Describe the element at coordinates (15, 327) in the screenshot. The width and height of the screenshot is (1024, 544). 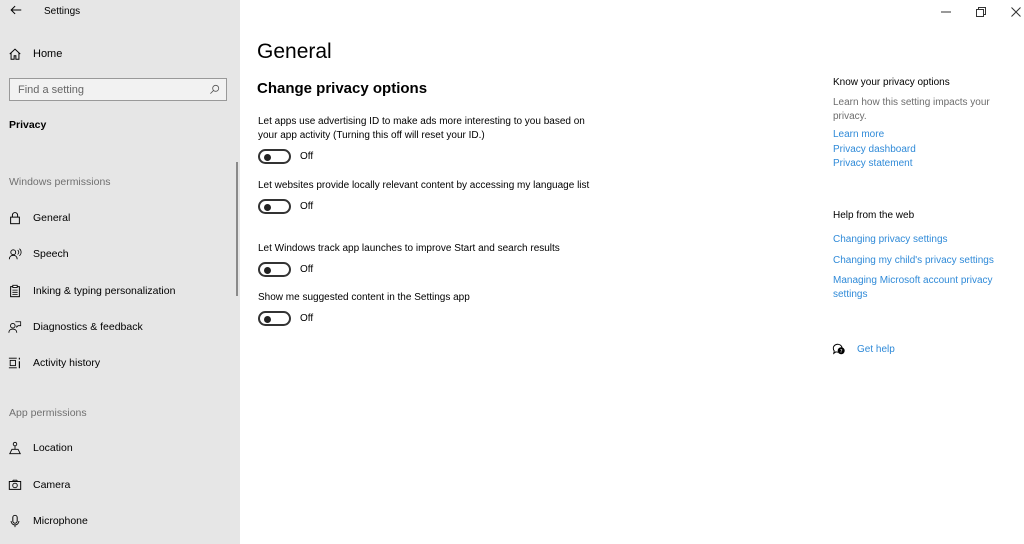
I see `feedback-icon` at that location.